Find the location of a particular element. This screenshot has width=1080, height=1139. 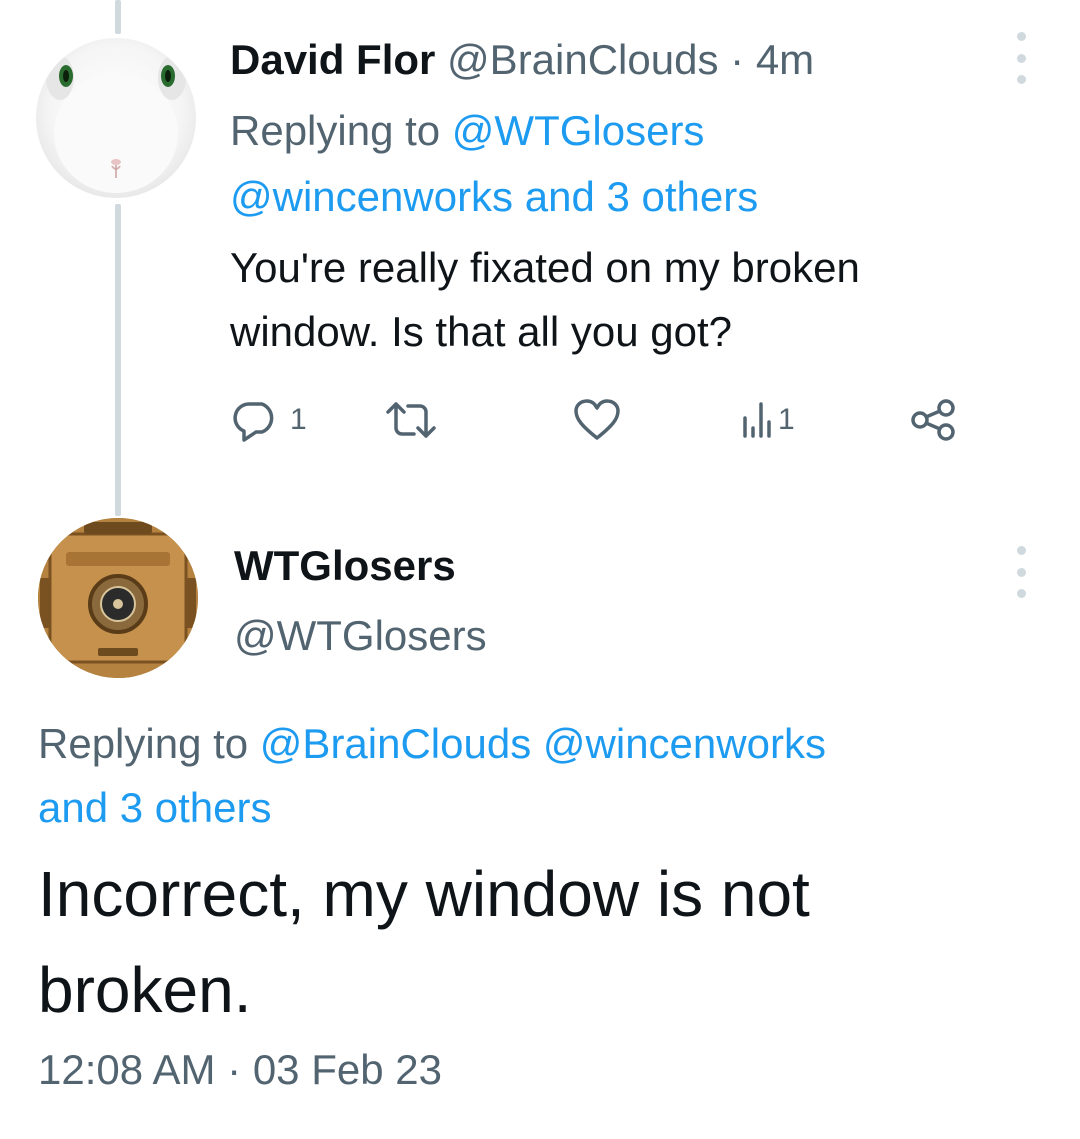

user-handle: @WTGlosers is located at coordinates (360, 636).